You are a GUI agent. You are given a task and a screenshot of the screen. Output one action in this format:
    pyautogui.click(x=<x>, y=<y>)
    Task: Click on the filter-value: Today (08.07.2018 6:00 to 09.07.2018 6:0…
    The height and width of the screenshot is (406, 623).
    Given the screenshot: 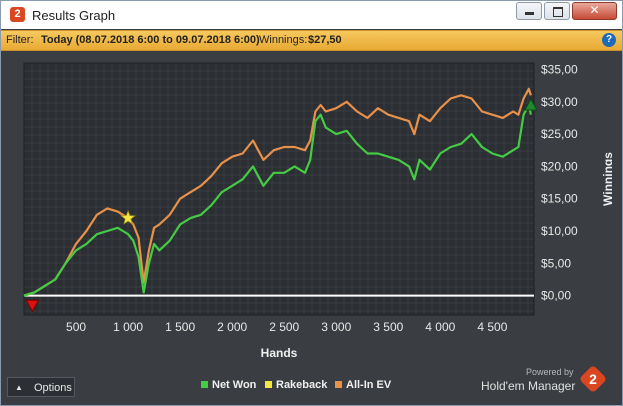 What is the action you would take?
    pyautogui.click(x=150, y=40)
    